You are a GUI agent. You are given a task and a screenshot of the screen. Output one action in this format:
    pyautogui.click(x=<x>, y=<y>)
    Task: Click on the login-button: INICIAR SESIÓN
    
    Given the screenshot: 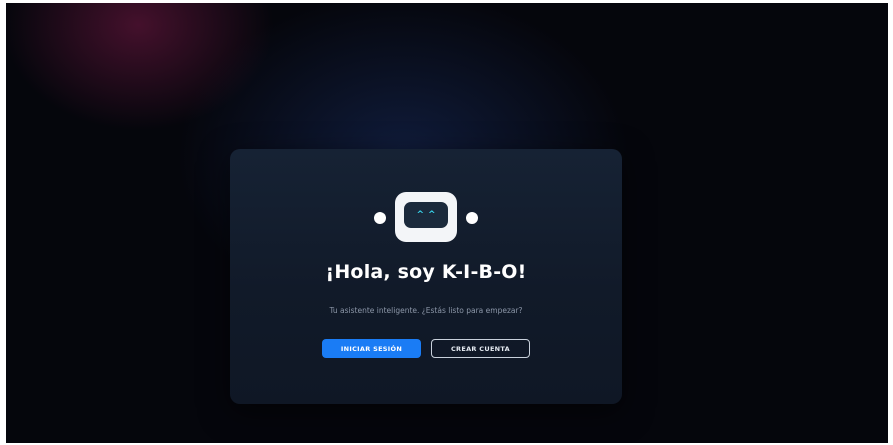 What is the action you would take?
    pyautogui.click(x=371, y=348)
    